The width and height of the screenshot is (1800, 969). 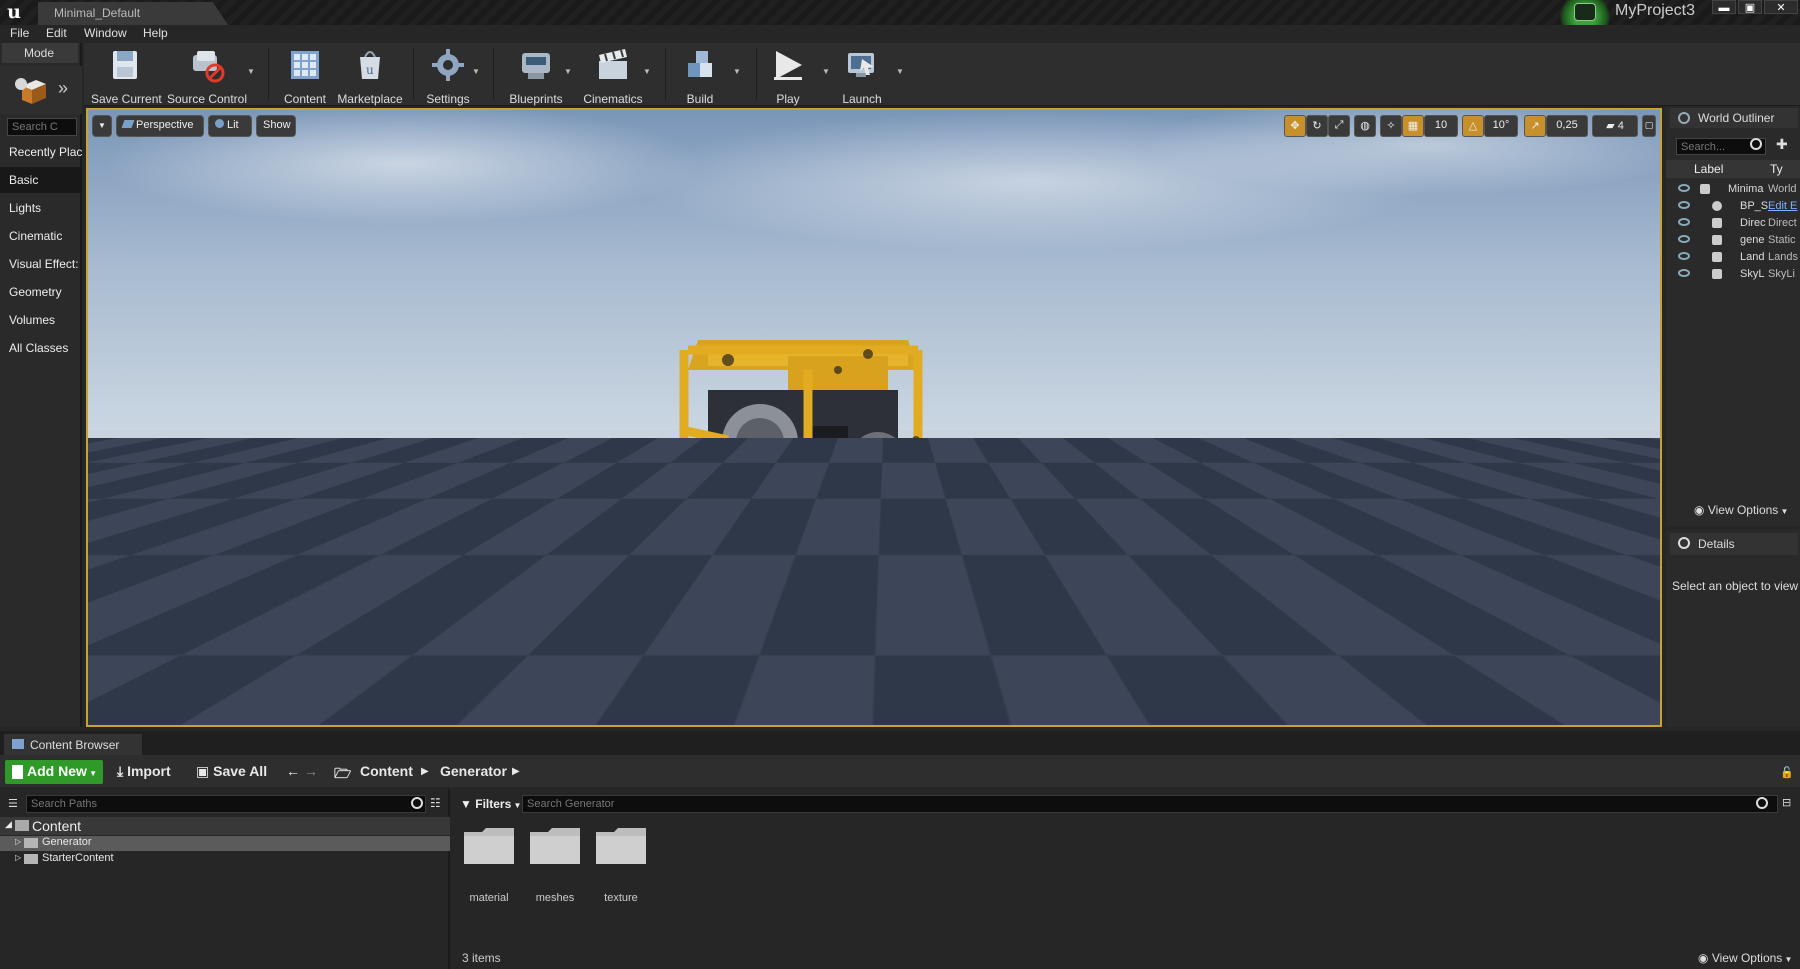 What do you see at coordinates (1708, 169) in the screenshot?
I see `label-column-header: Label` at bounding box center [1708, 169].